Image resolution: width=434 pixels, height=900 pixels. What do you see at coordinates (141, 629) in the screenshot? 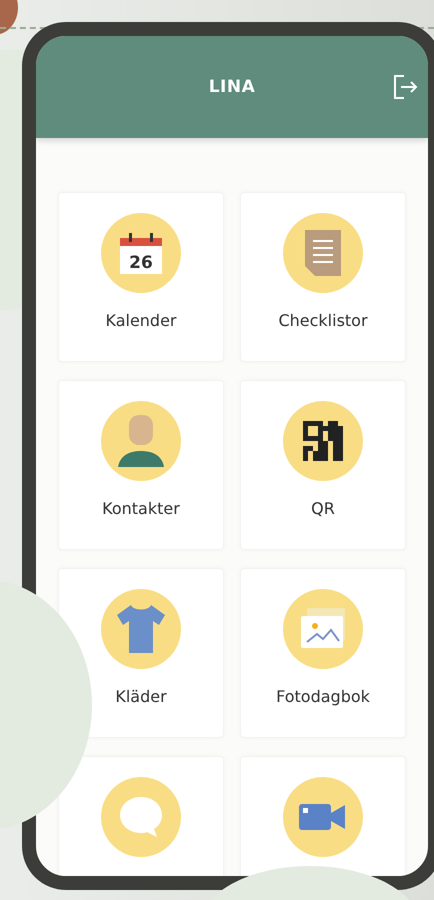
I see `t-shirt-icon` at bounding box center [141, 629].